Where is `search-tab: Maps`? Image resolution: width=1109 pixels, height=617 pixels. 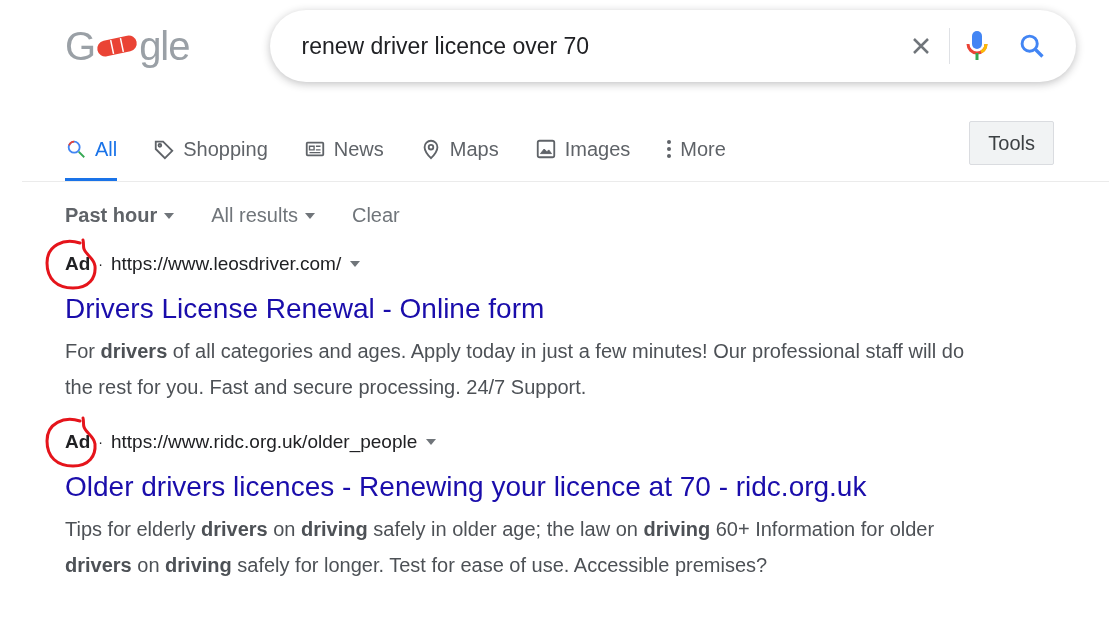
search-tab: Maps is located at coordinates (459, 150).